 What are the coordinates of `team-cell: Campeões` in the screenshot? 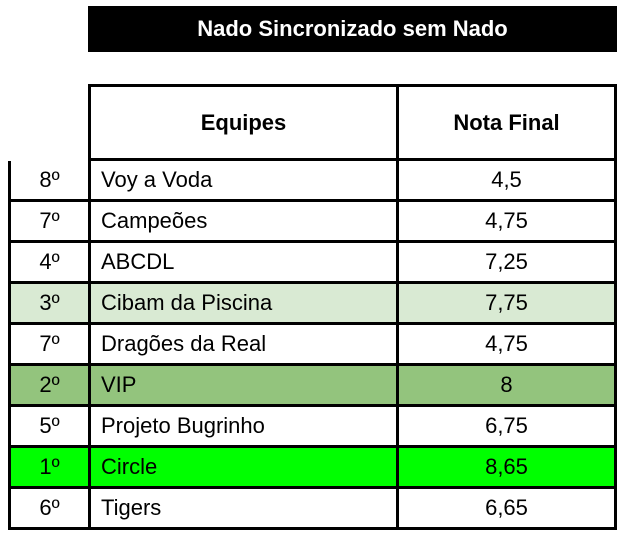 It's located at (245, 221).